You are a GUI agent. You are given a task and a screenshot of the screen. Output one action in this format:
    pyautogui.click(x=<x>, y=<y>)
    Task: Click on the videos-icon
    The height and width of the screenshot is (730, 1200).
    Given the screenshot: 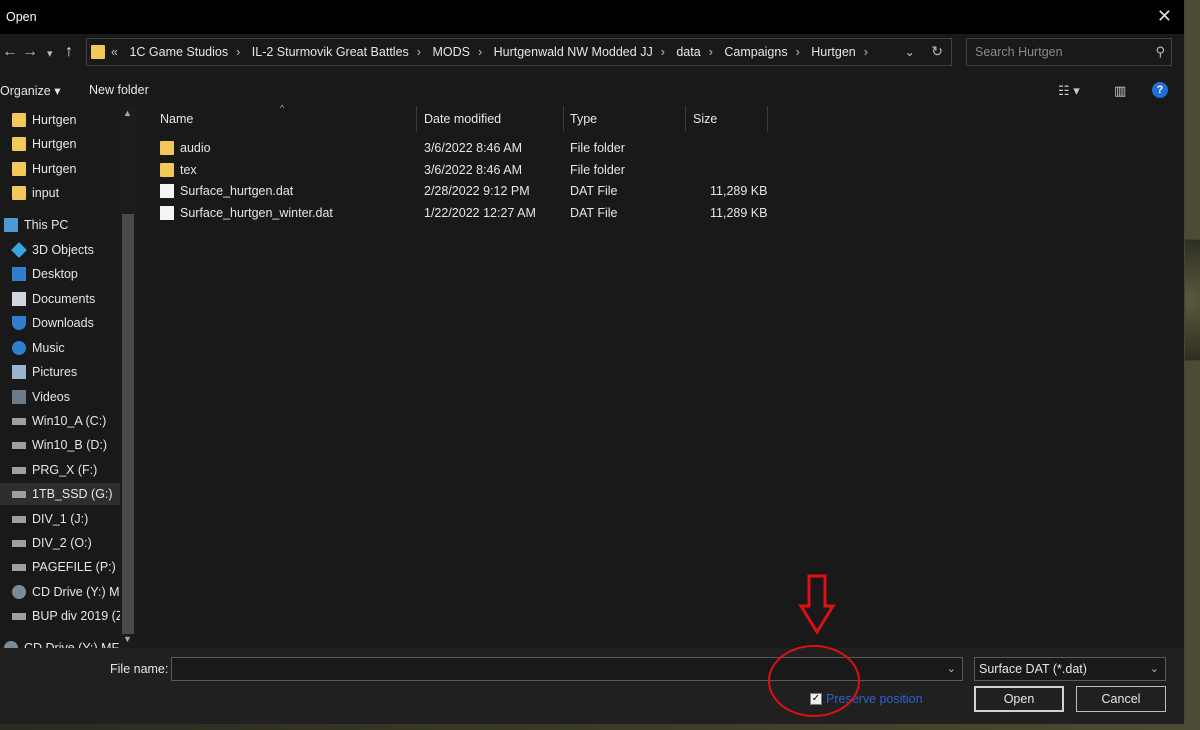 What is the action you would take?
    pyautogui.click(x=19, y=397)
    